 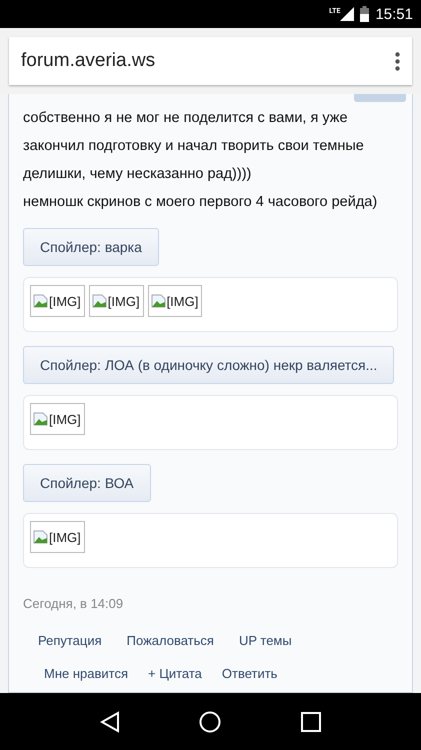 What do you see at coordinates (365, 14) in the screenshot?
I see `battery-icon` at bounding box center [365, 14].